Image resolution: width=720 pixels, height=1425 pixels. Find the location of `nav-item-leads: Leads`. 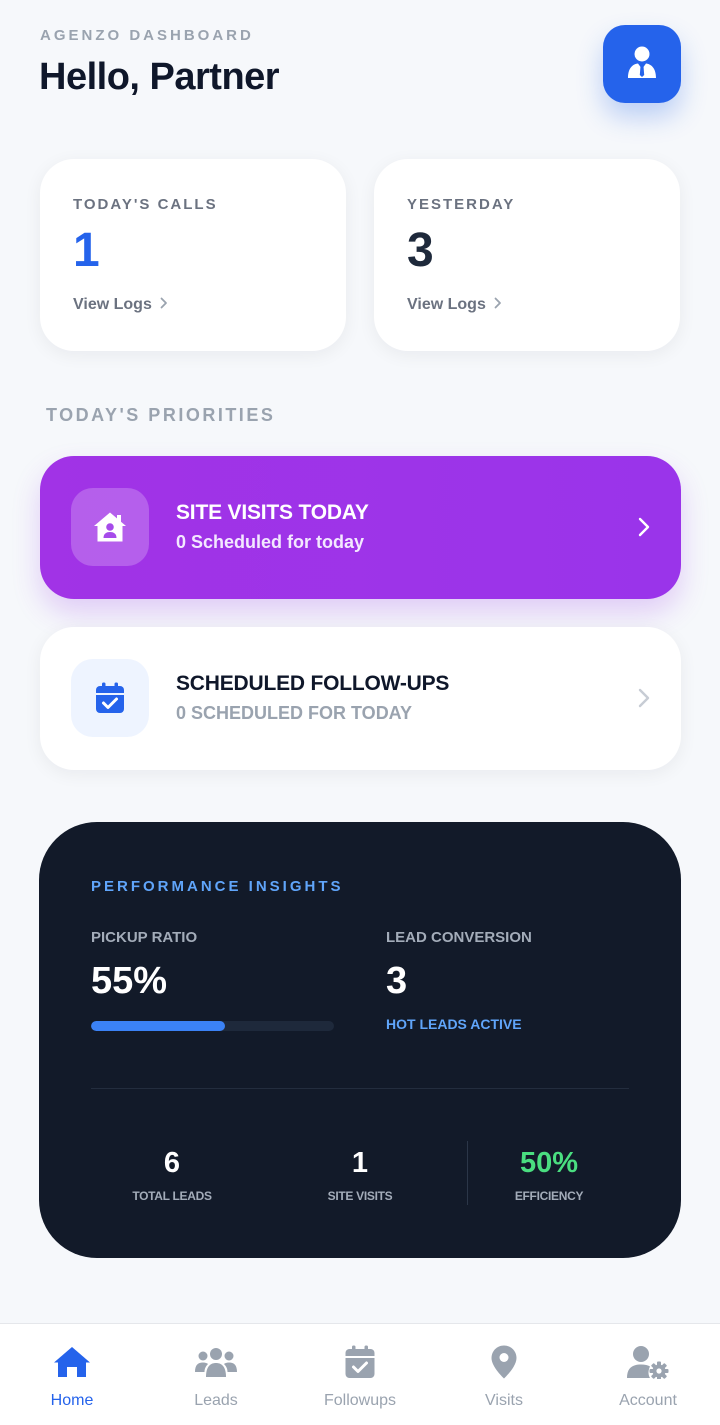

nav-item-leads: Leads is located at coordinates (216, 1374).